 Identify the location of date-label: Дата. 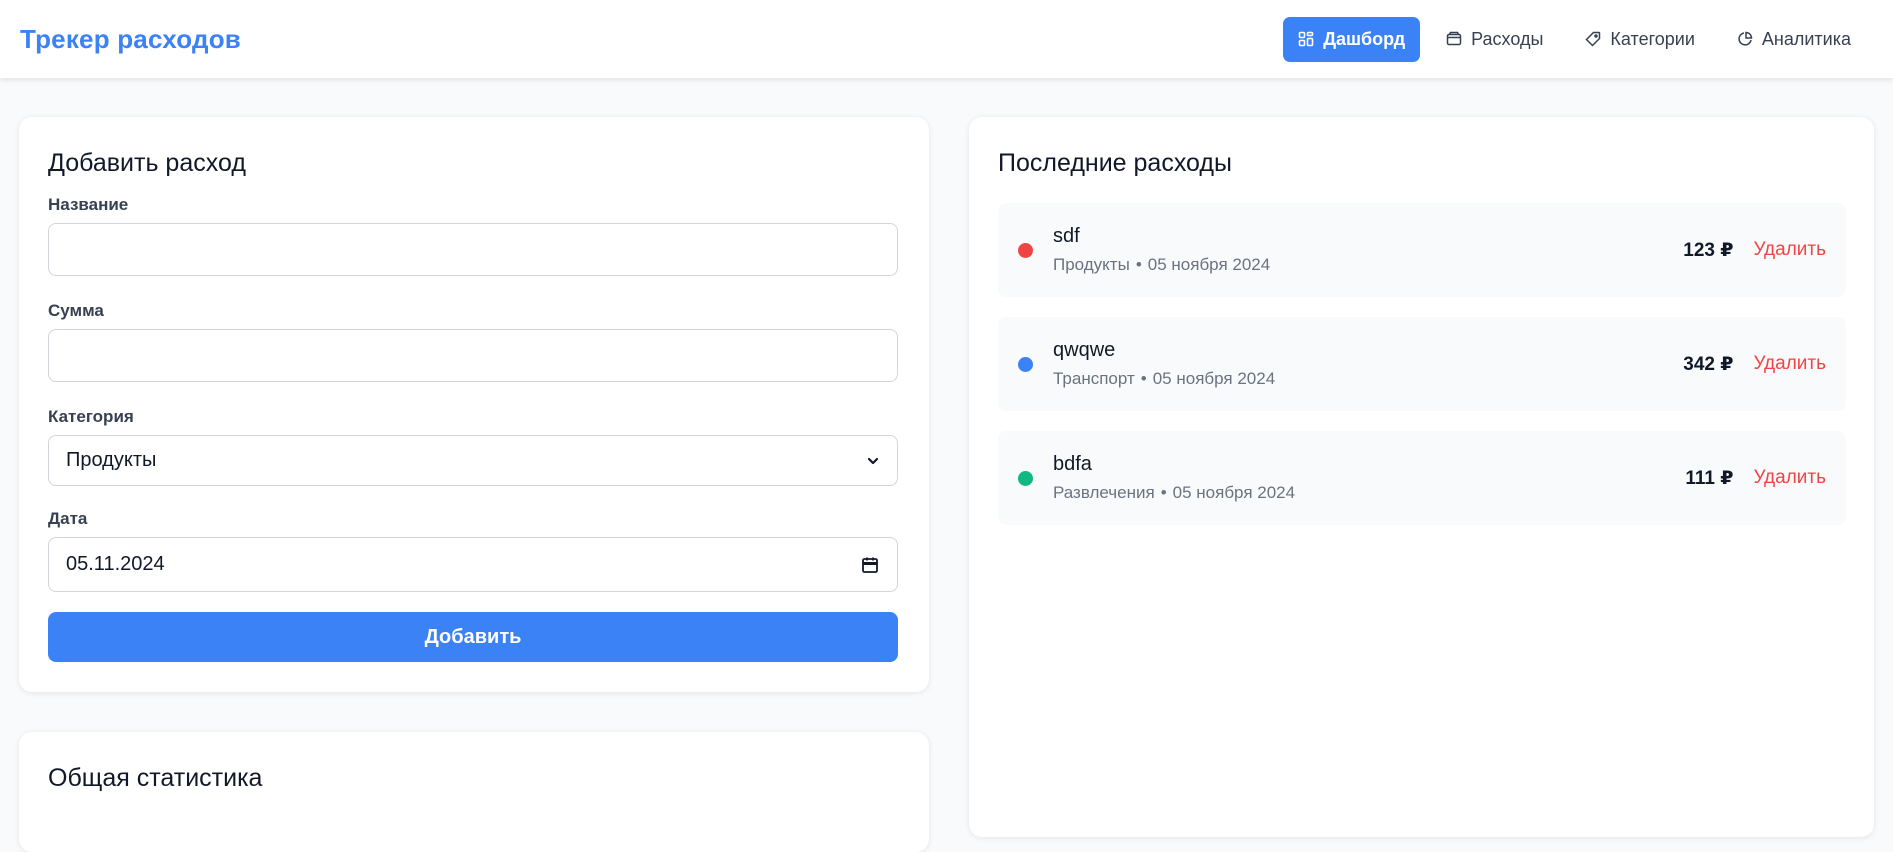
(68, 518).